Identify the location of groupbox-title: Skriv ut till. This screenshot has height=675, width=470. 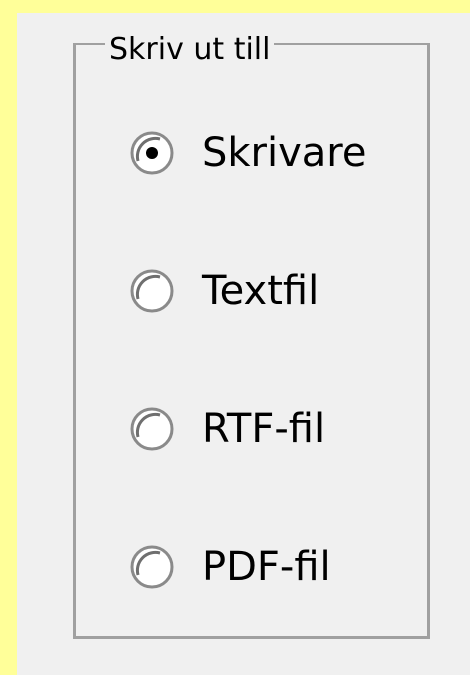
(190, 50).